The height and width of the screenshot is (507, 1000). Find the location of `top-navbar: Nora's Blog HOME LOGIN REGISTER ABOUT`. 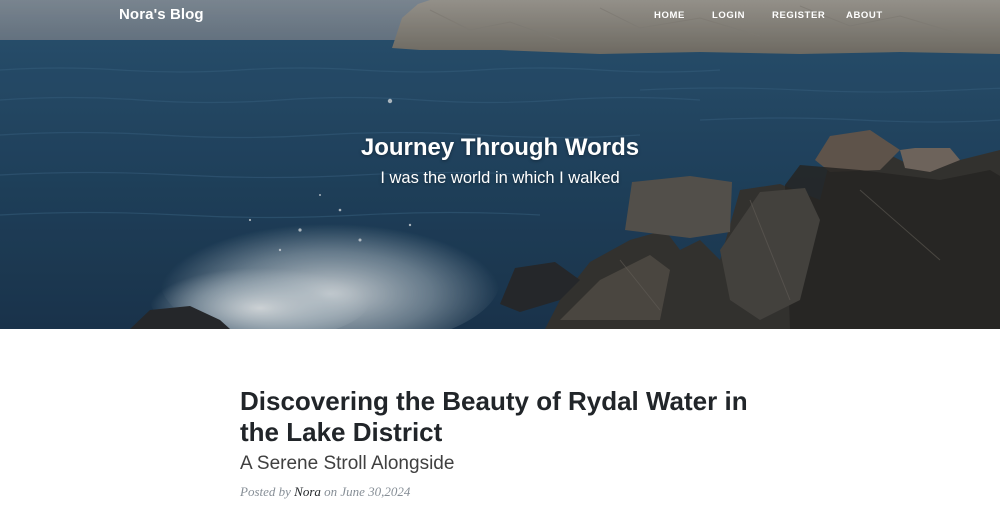

top-navbar: Nora's Blog HOME LOGIN REGISTER ABOUT is located at coordinates (500, 17).